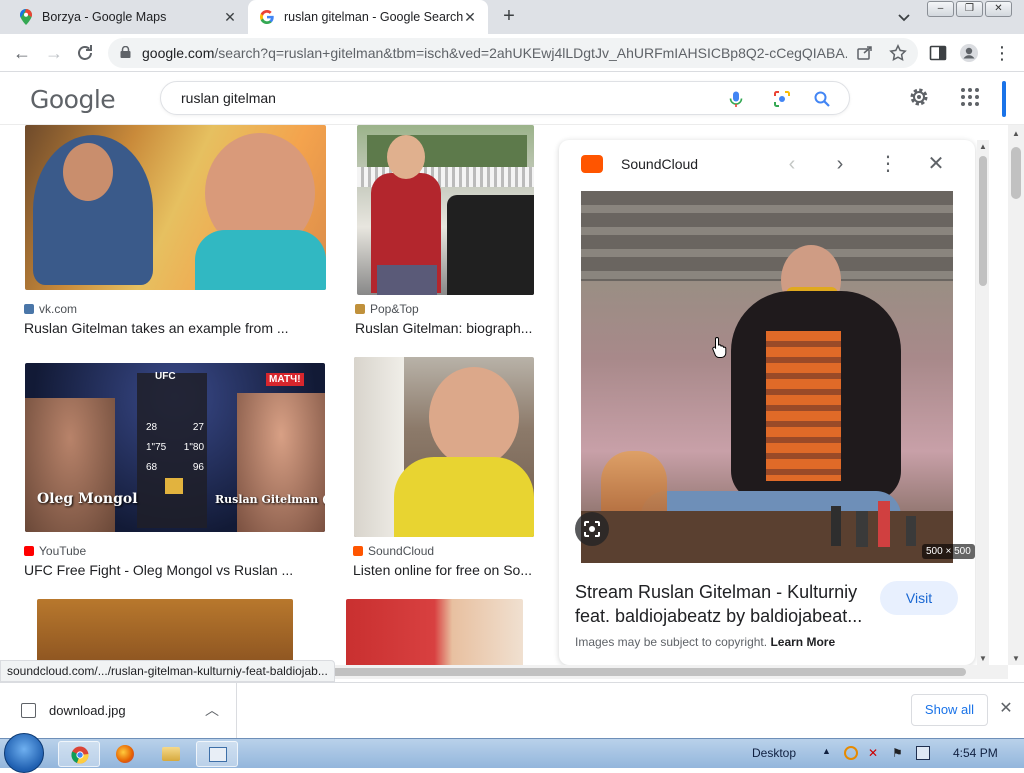 This screenshot has width=1024, height=773. I want to click on firefox-icon, so click(125, 754).